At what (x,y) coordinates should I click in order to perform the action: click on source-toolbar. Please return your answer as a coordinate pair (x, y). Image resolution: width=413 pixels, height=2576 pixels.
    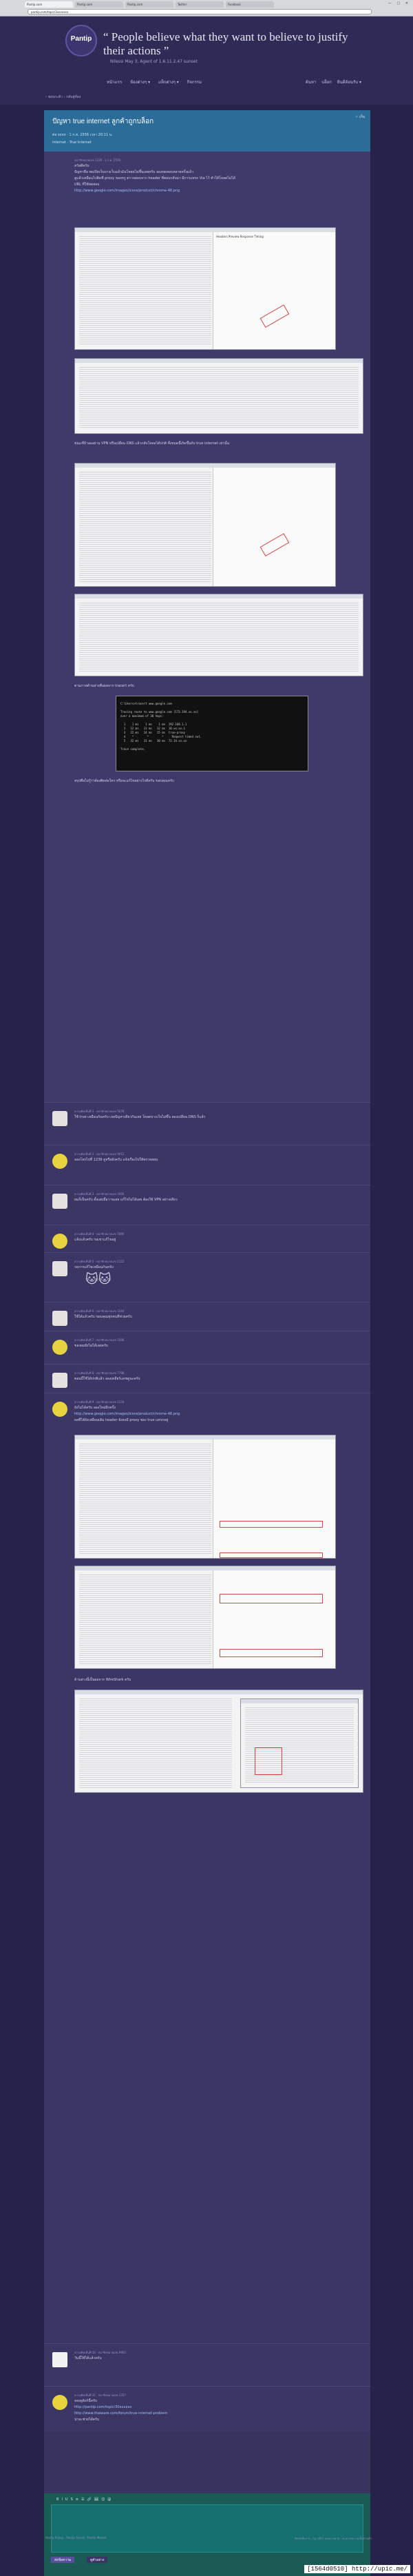
    Looking at the image, I should click on (219, 596).